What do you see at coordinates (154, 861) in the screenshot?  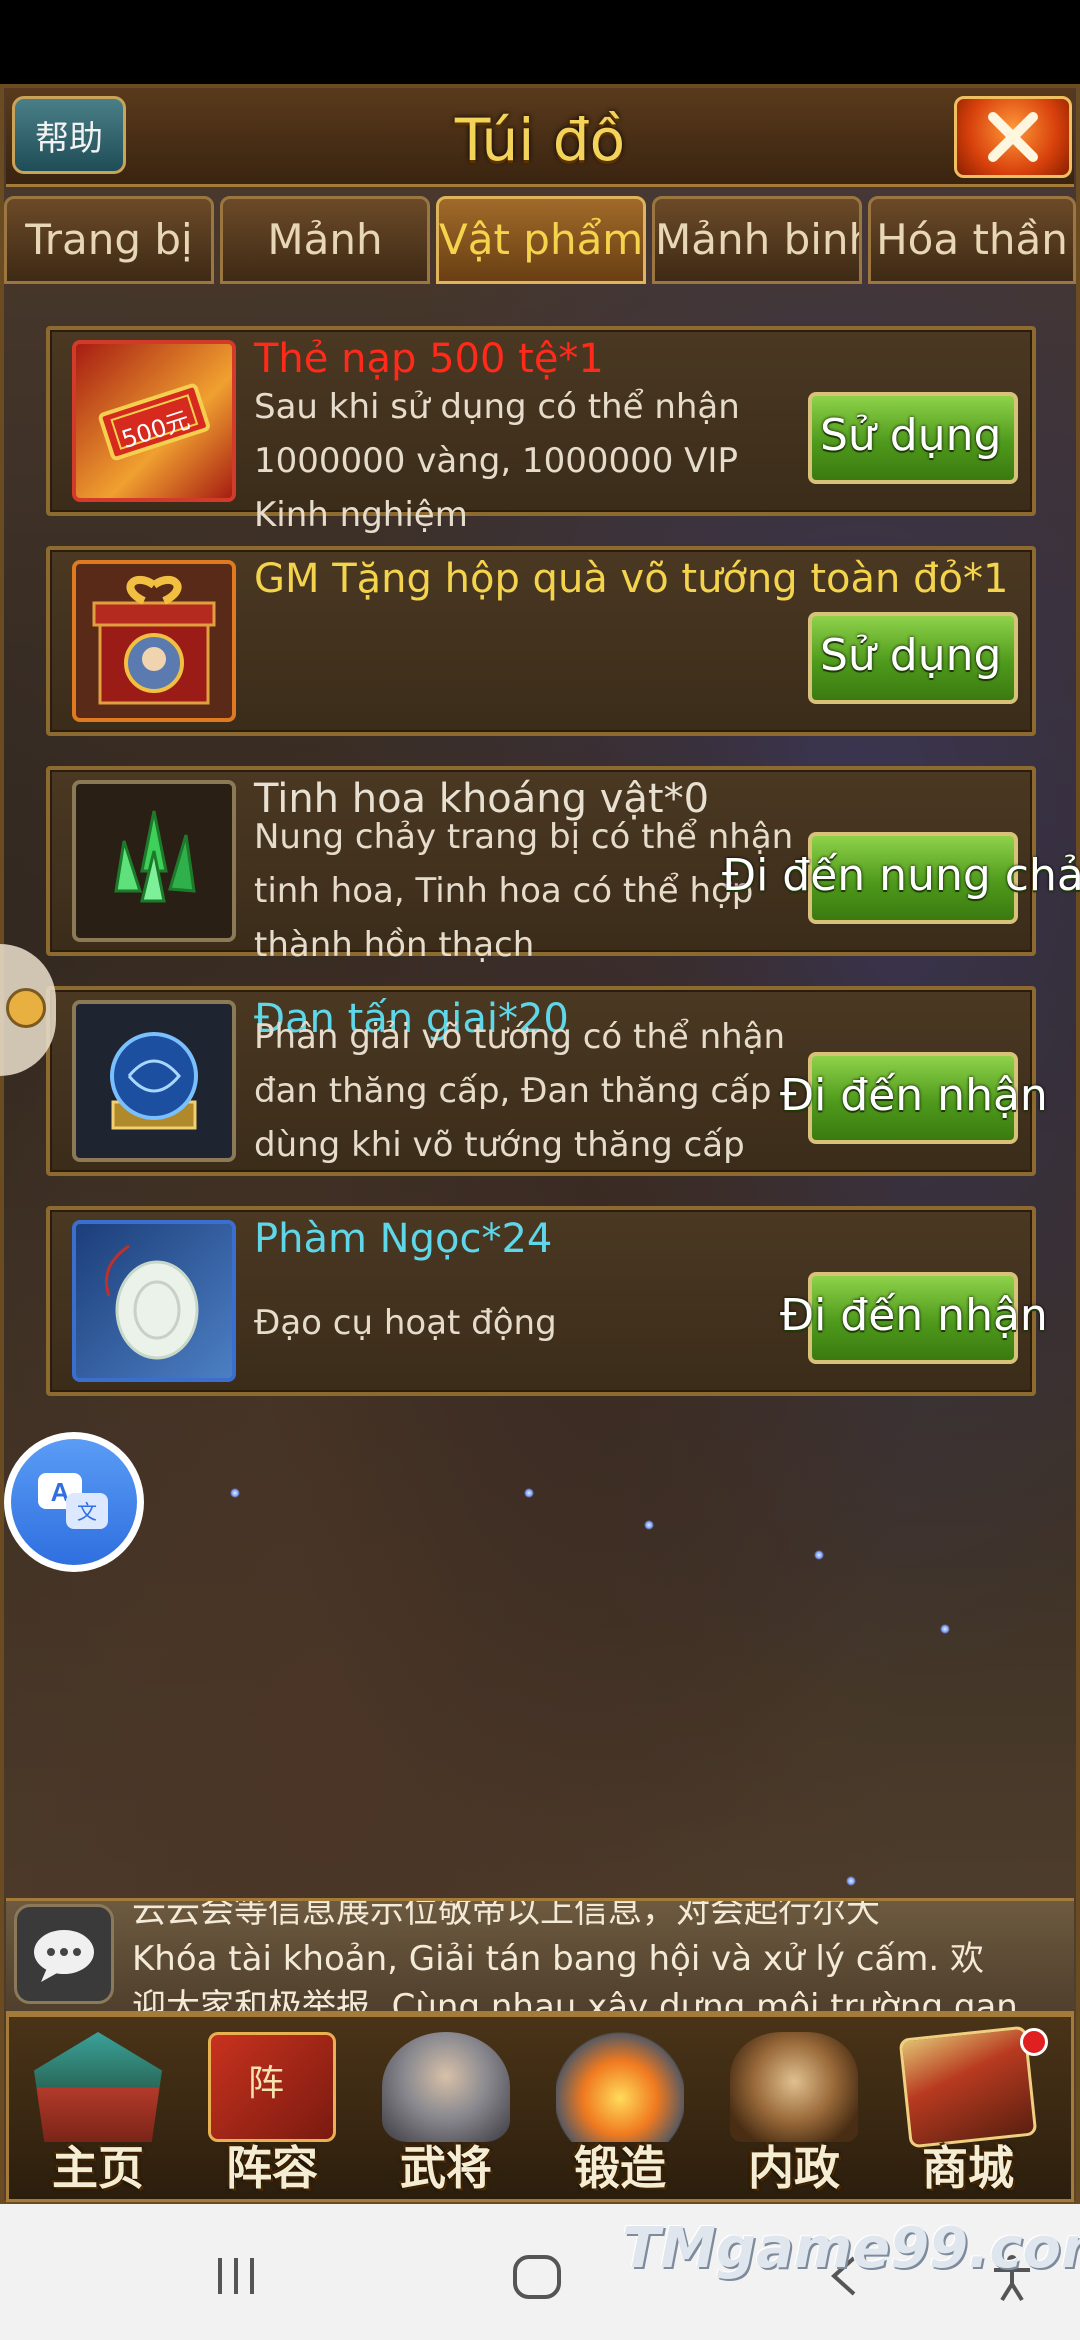 I see `green-crystal-icon` at bounding box center [154, 861].